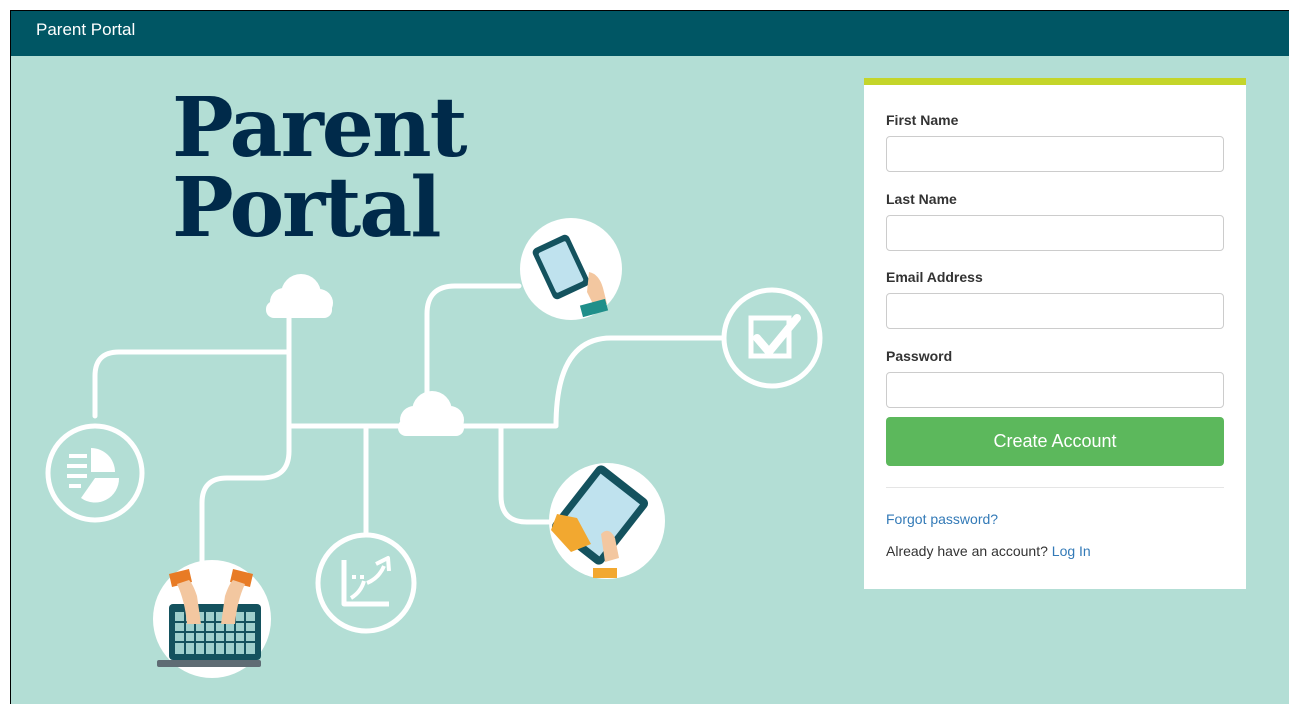  I want to click on pie-chart-icon, so click(95, 473).